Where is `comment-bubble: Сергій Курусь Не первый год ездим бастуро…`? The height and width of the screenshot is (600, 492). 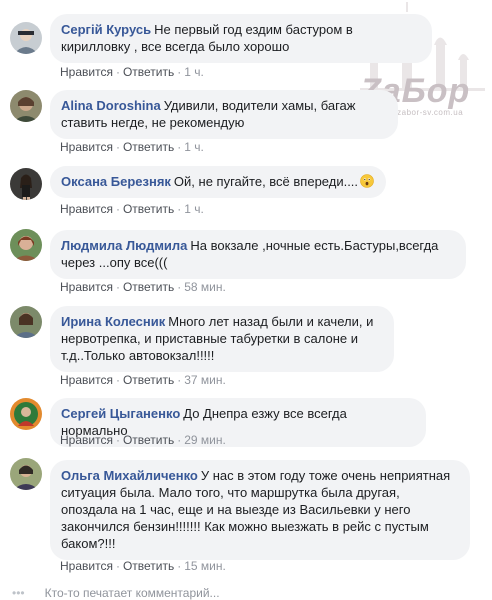
comment-bubble: Сергій Курусь Не первый год ездим бастуро… is located at coordinates (241, 38).